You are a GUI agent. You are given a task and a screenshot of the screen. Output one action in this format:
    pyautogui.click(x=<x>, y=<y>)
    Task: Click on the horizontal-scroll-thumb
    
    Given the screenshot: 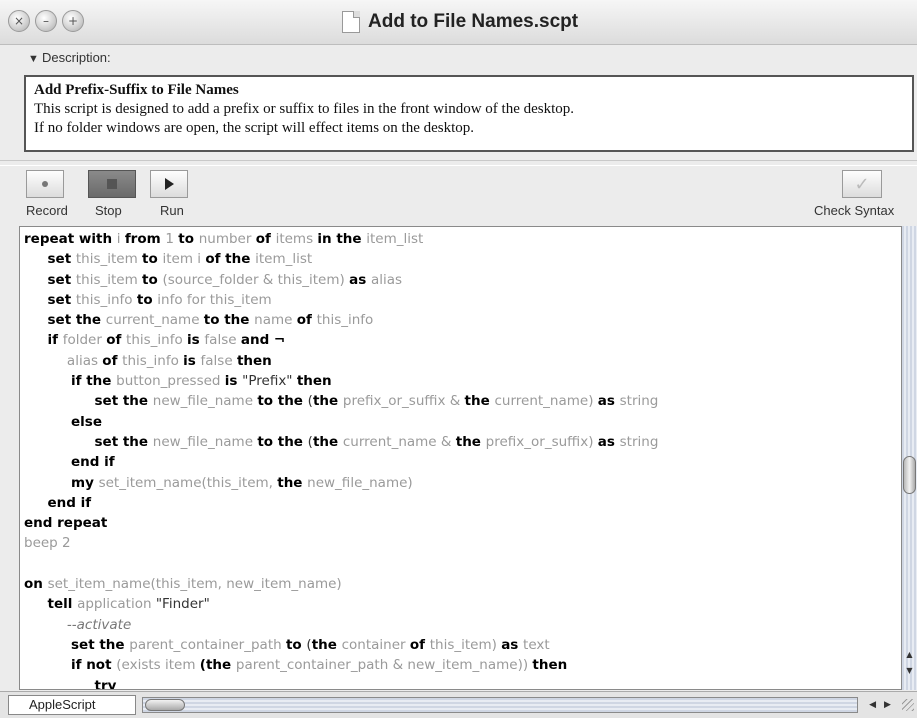 What is the action you would take?
    pyautogui.click(x=165, y=705)
    